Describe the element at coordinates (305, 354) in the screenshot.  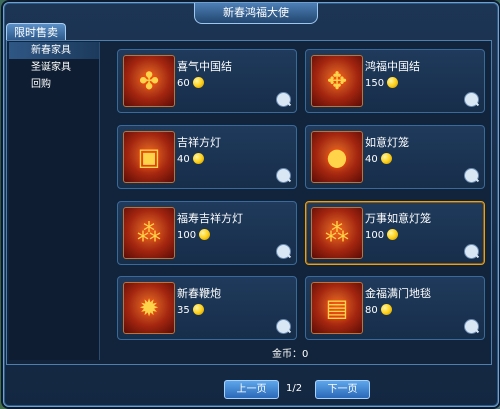
I see `gold-value: 0` at that location.